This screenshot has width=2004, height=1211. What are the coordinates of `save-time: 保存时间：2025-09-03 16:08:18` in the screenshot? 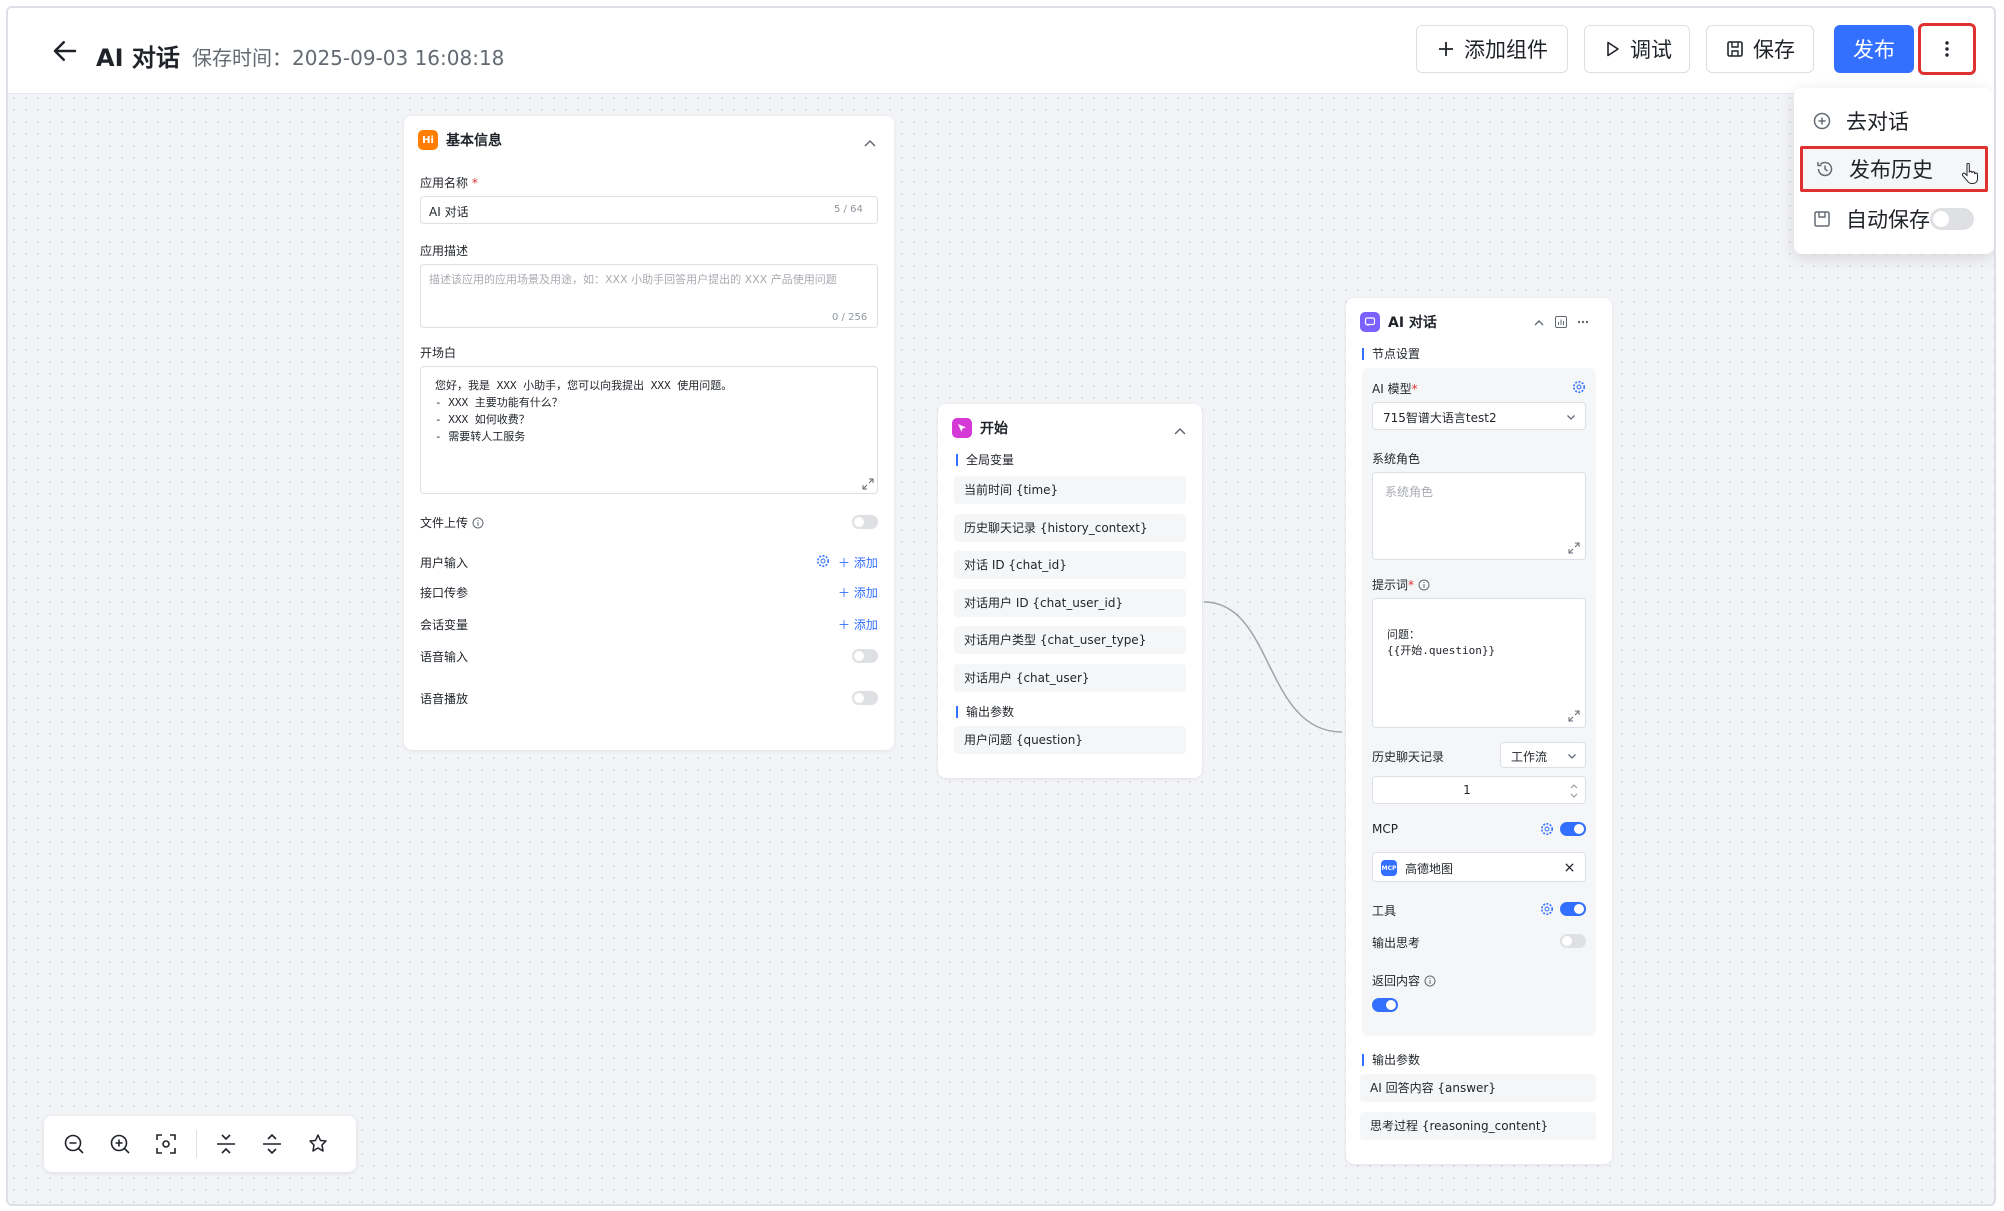 It's located at (348, 58).